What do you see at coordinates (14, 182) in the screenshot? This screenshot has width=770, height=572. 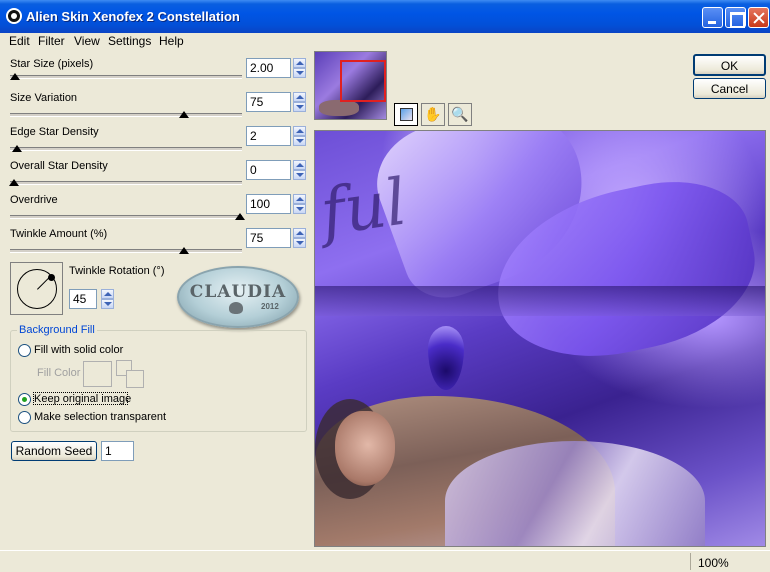 I see `overall-star-density-slider-thumb` at bounding box center [14, 182].